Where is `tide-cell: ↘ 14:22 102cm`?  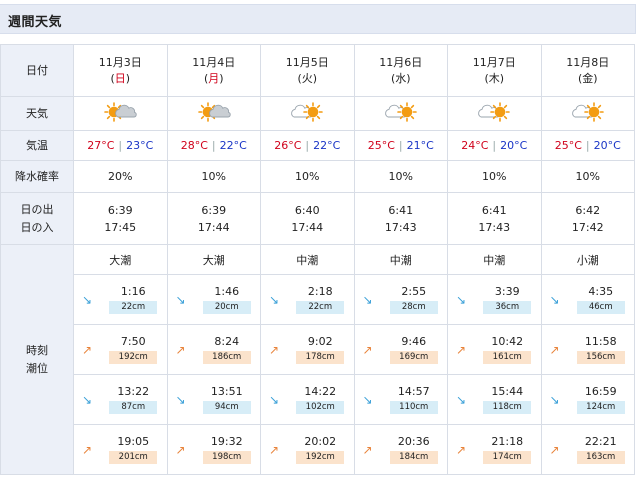
tide-cell: ↘ 14:22 102cm is located at coordinates (307, 399).